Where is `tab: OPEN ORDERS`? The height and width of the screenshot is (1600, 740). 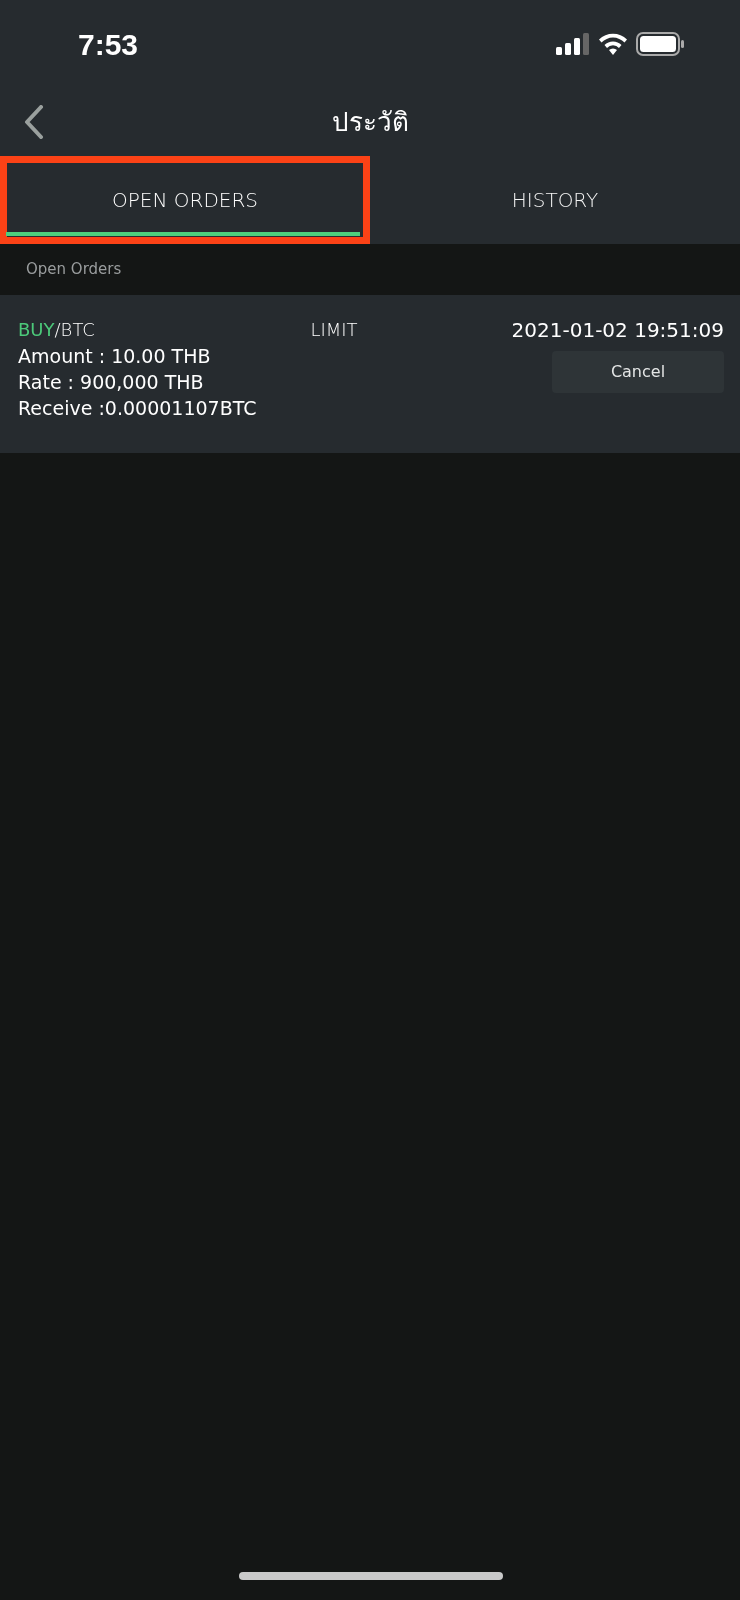 tab: OPEN ORDERS is located at coordinates (185, 200).